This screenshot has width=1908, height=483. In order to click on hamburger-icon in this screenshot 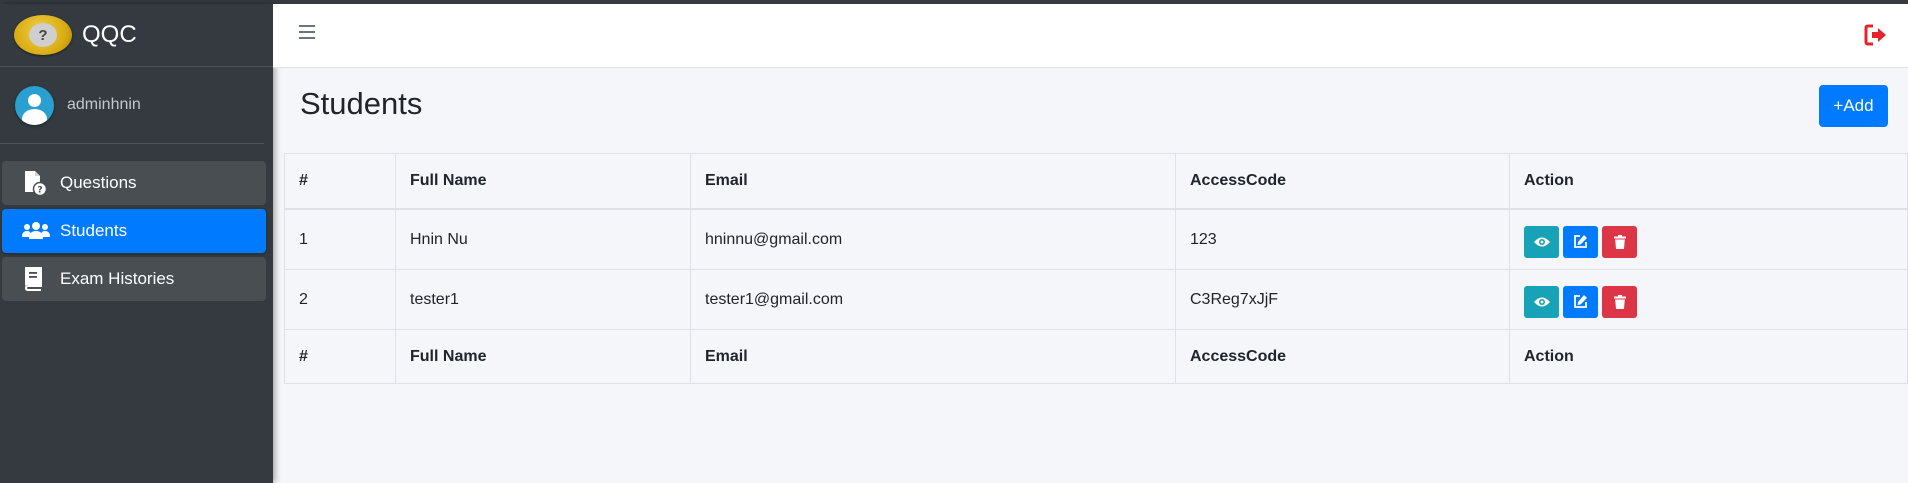, I will do `click(307, 32)`.